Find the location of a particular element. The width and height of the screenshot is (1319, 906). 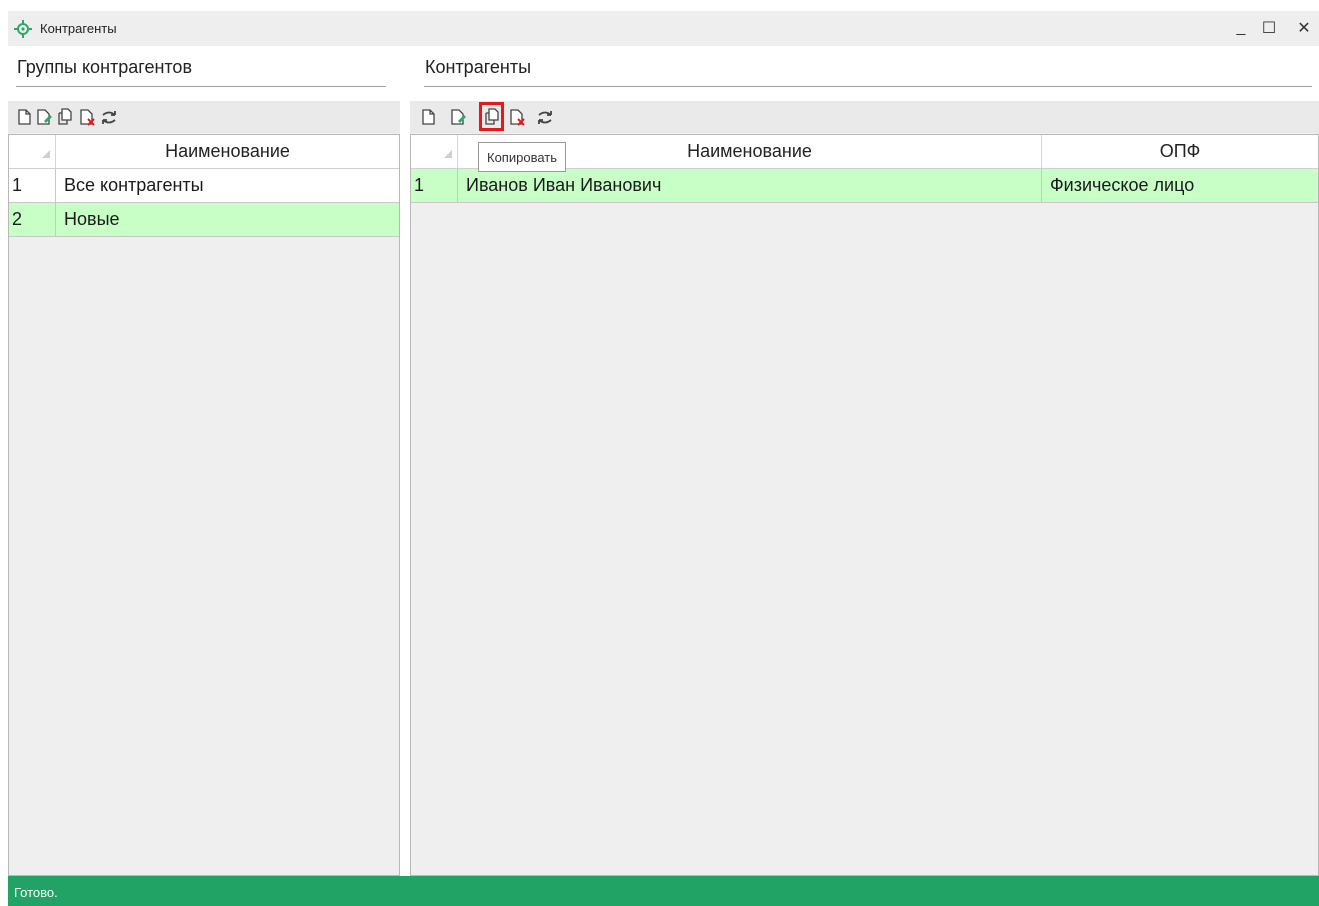

window-title: Контрагенты is located at coordinates (78, 28).